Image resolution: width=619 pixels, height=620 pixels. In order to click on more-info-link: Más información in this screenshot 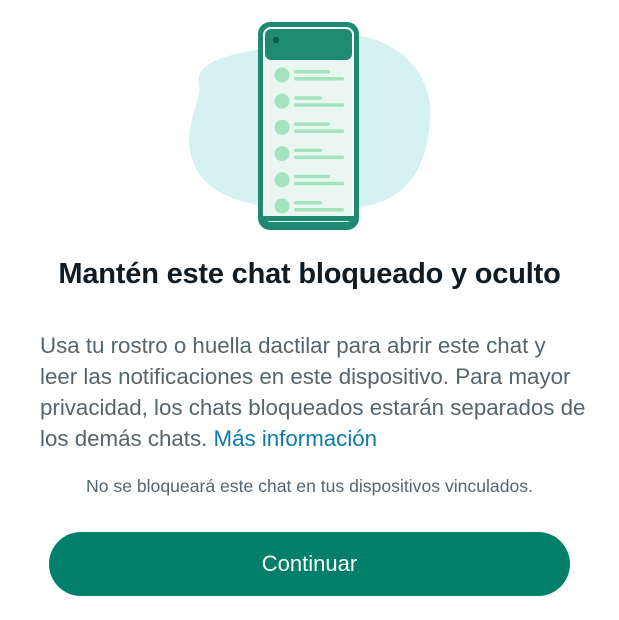, I will do `click(296, 438)`.